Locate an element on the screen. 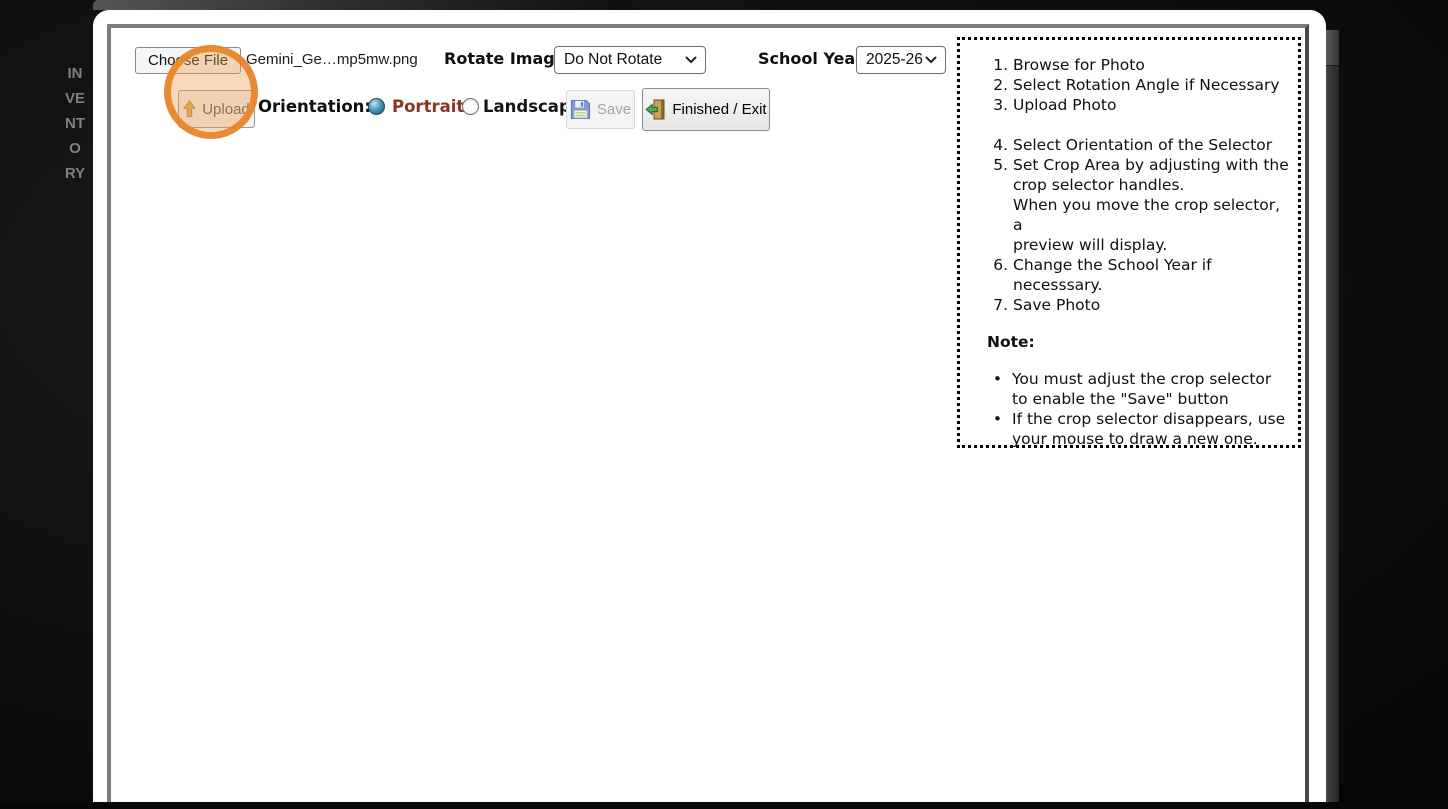 The image size is (1448, 809). choose-file-button: Choose File is located at coordinates (188, 60).